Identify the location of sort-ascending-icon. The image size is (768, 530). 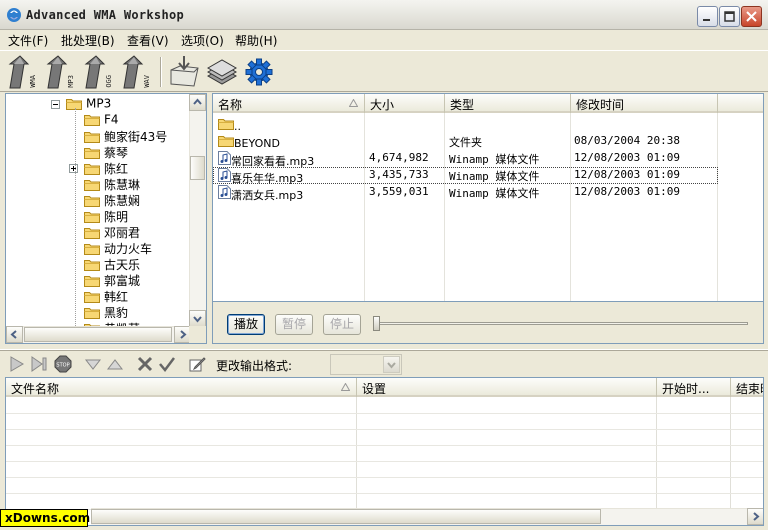
(353, 103).